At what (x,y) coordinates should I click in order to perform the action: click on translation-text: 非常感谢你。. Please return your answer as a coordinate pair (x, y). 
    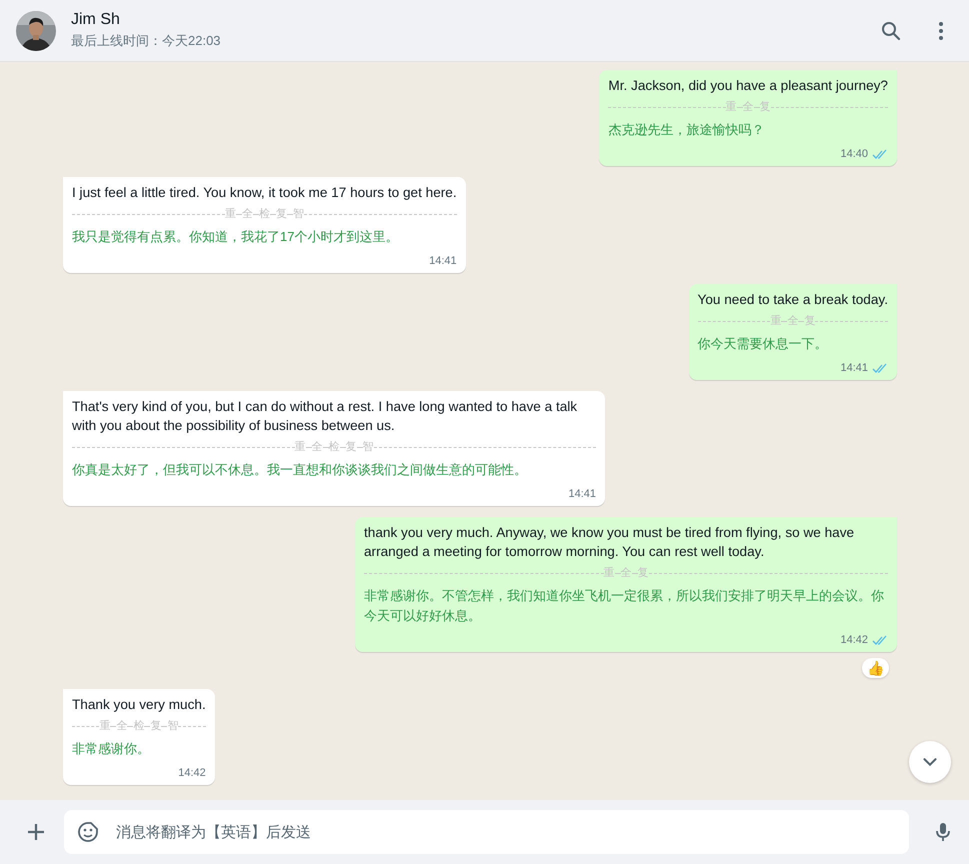
    Looking at the image, I should click on (111, 749).